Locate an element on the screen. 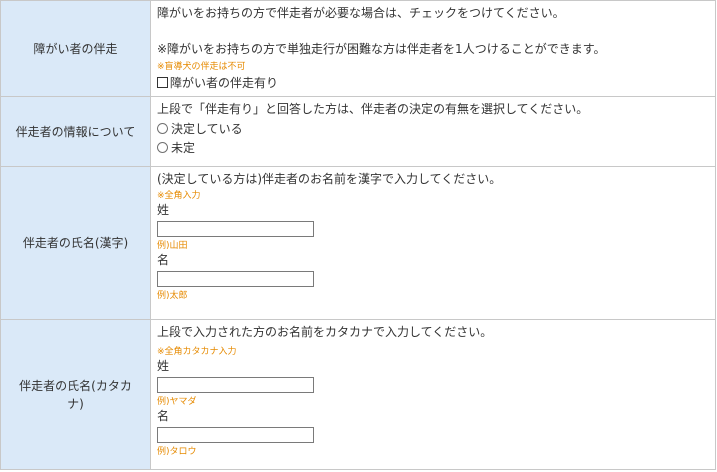 The height and width of the screenshot is (472, 717). guide-name-kana-label-line1: 伴走者の氏名(カタカ is located at coordinates (75, 385).